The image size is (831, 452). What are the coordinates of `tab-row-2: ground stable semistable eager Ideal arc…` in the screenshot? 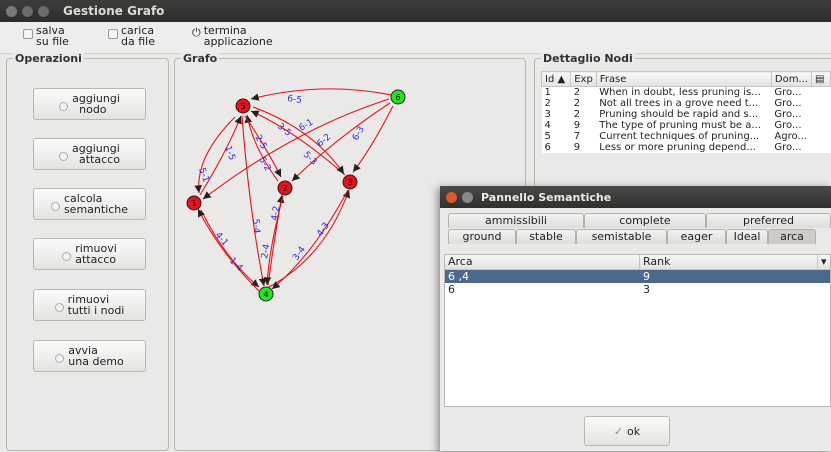 It's located at (632, 236).